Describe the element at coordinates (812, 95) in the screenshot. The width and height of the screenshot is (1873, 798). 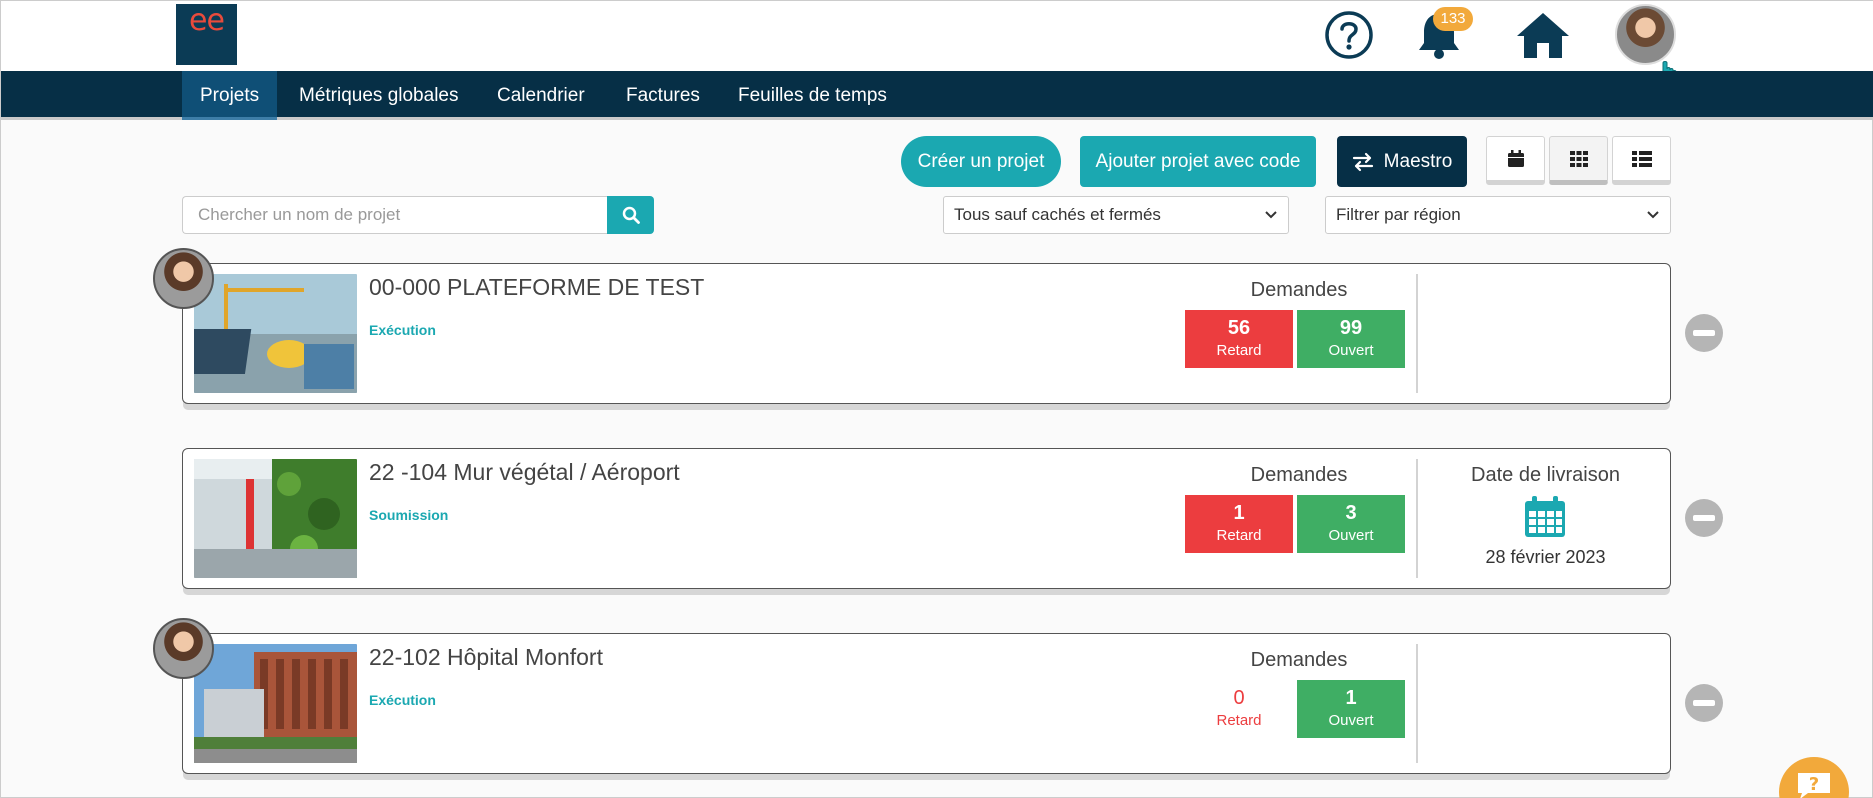
I see `nav-tab-feuilles-temps: Feuilles de temps` at that location.